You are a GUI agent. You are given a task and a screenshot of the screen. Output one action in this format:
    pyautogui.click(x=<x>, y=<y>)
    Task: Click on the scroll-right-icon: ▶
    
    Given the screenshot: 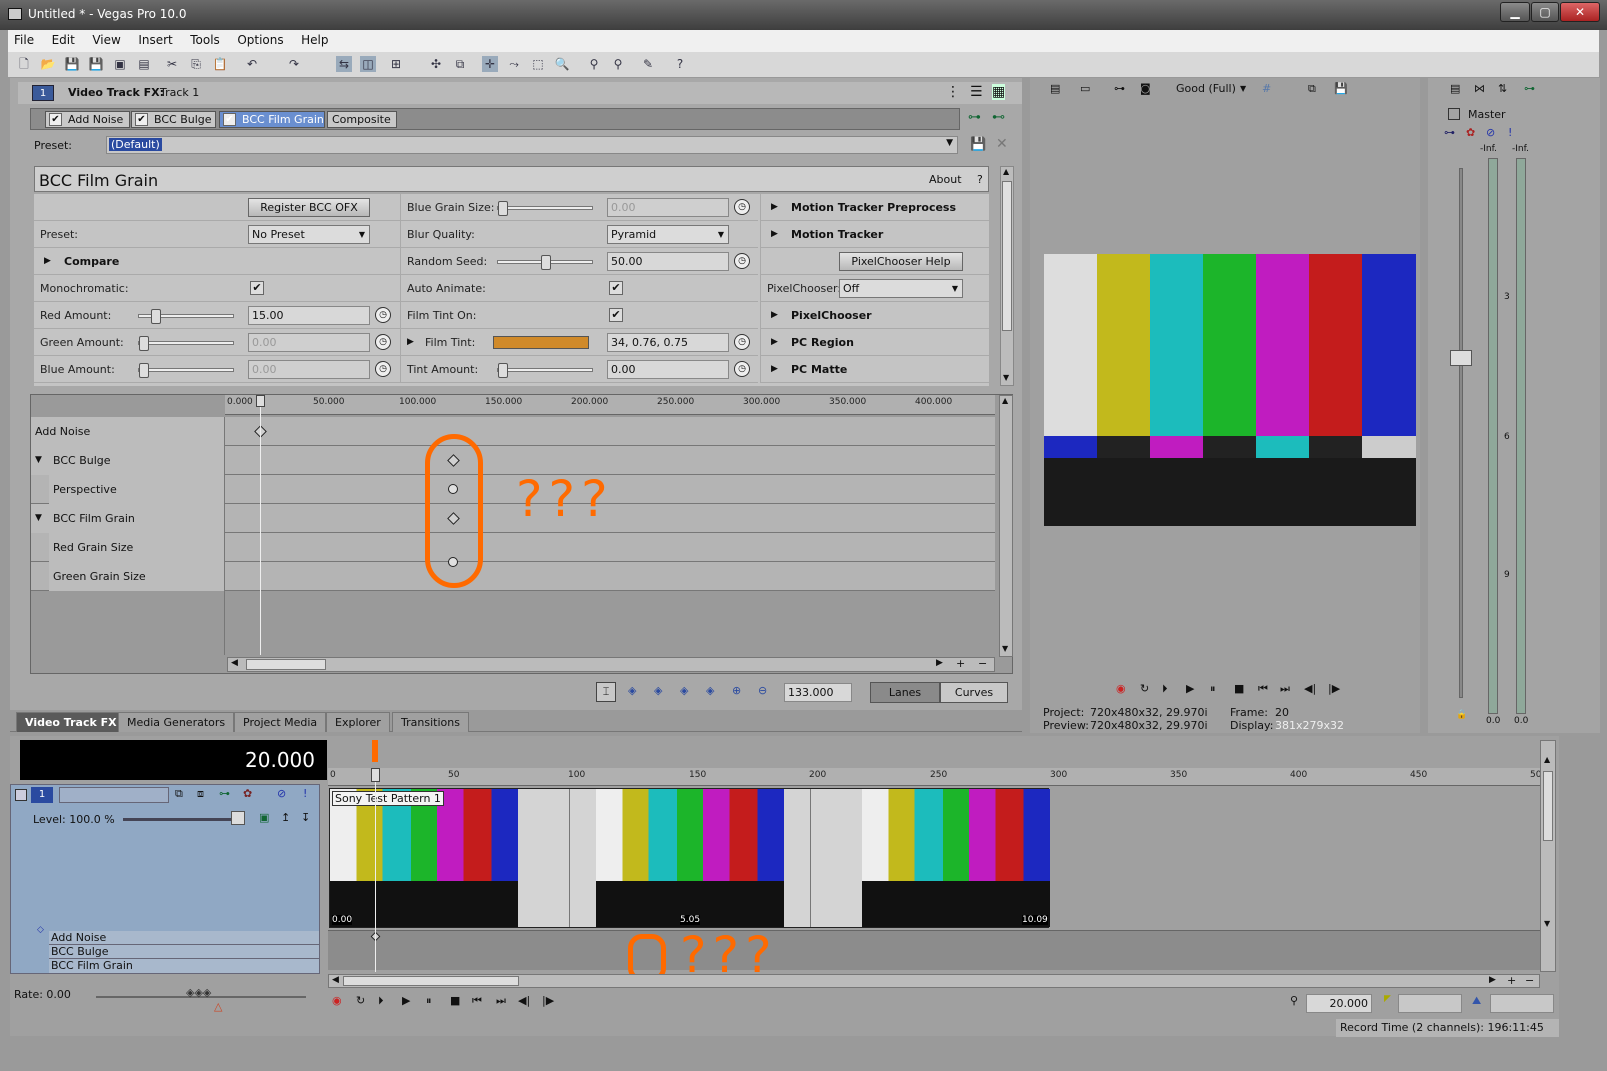 What is the action you would take?
    pyautogui.click(x=1492, y=980)
    